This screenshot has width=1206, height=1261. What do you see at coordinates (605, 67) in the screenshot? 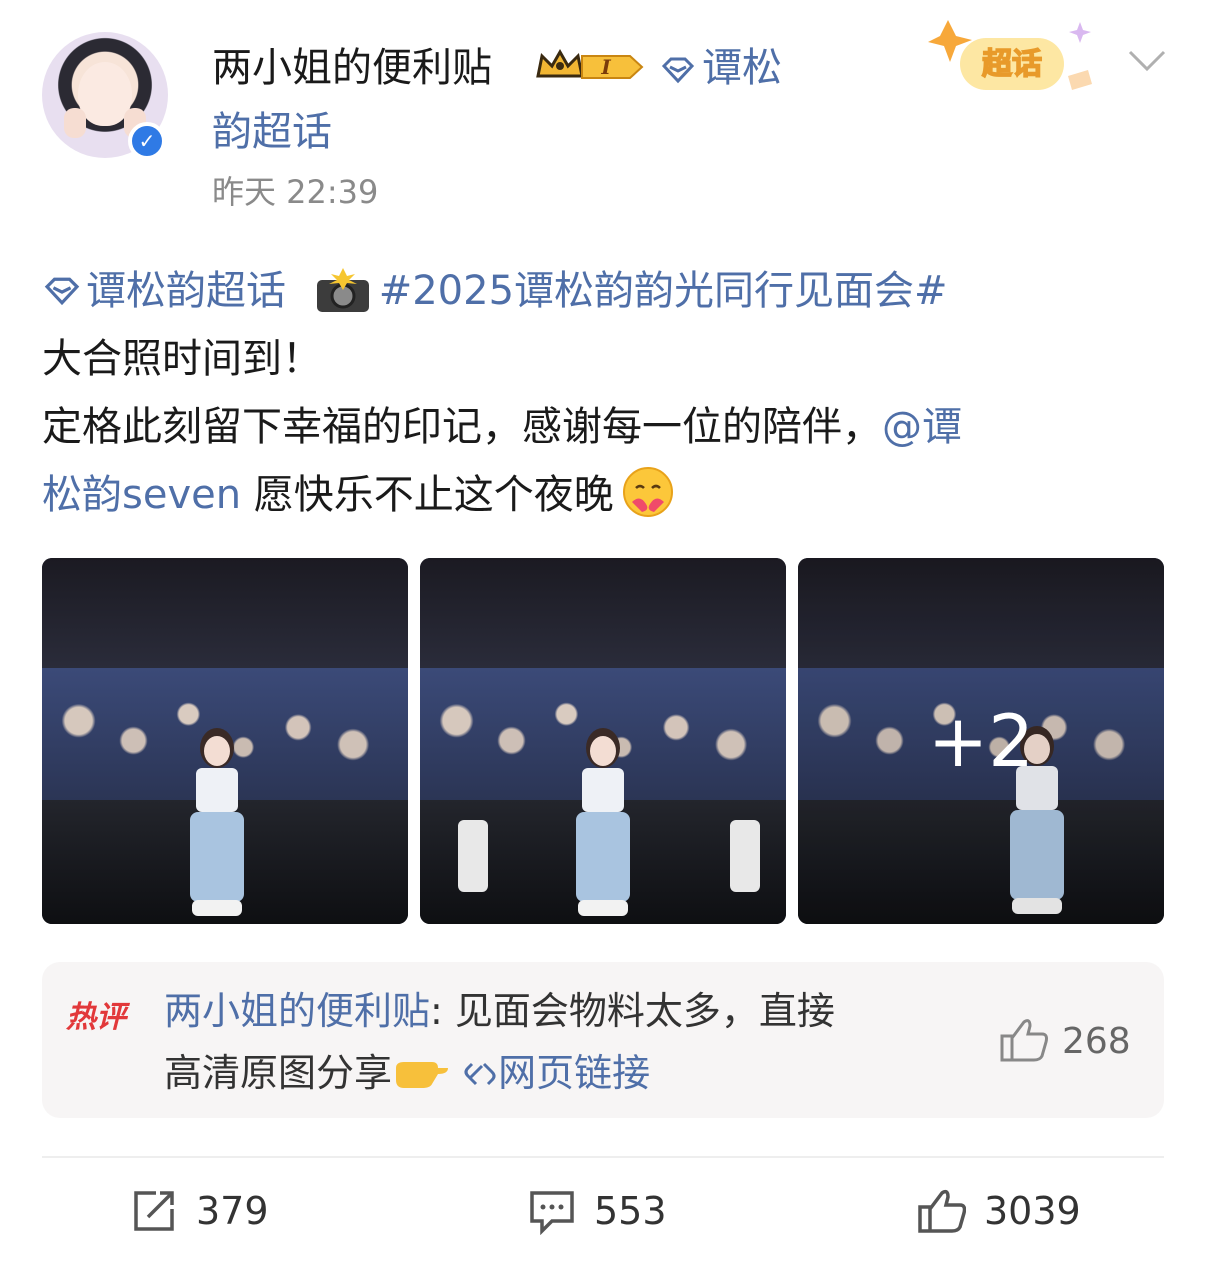
I see `level-badge-text: I` at bounding box center [605, 67].